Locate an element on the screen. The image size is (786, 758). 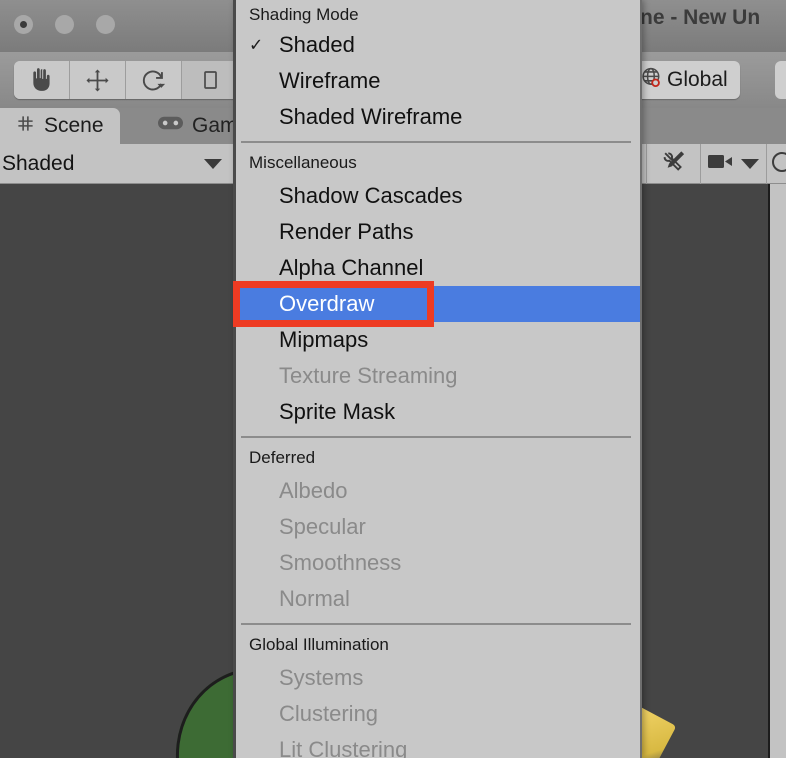
transform-tools-group is located at coordinates (126, 80).